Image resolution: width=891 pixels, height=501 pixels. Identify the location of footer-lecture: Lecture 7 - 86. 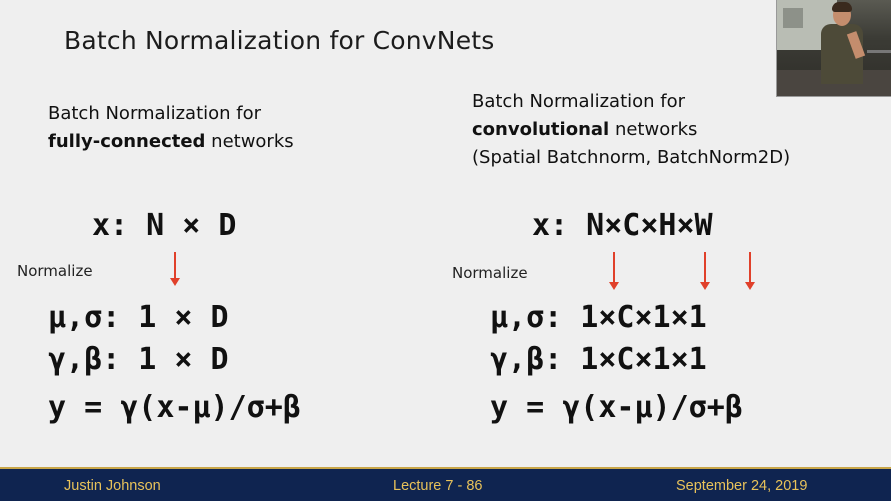
(438, 486).